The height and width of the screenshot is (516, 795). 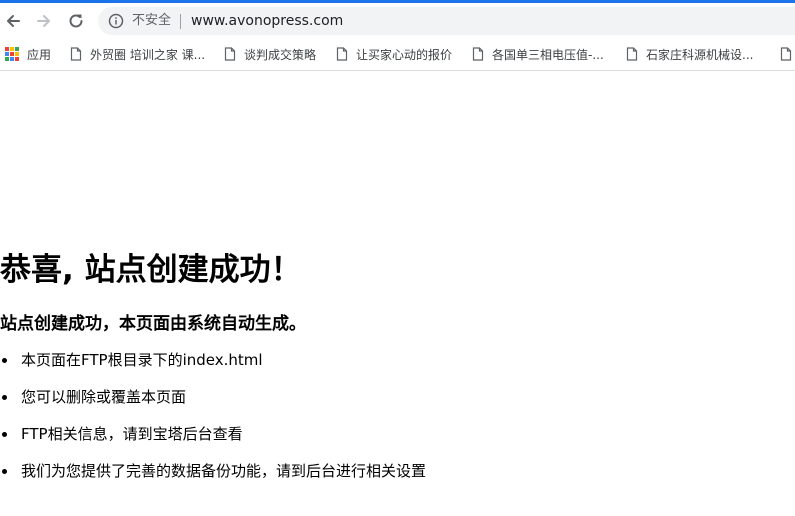 I want to click on bookmark-apps: 应用, so click(x=28, y=54).